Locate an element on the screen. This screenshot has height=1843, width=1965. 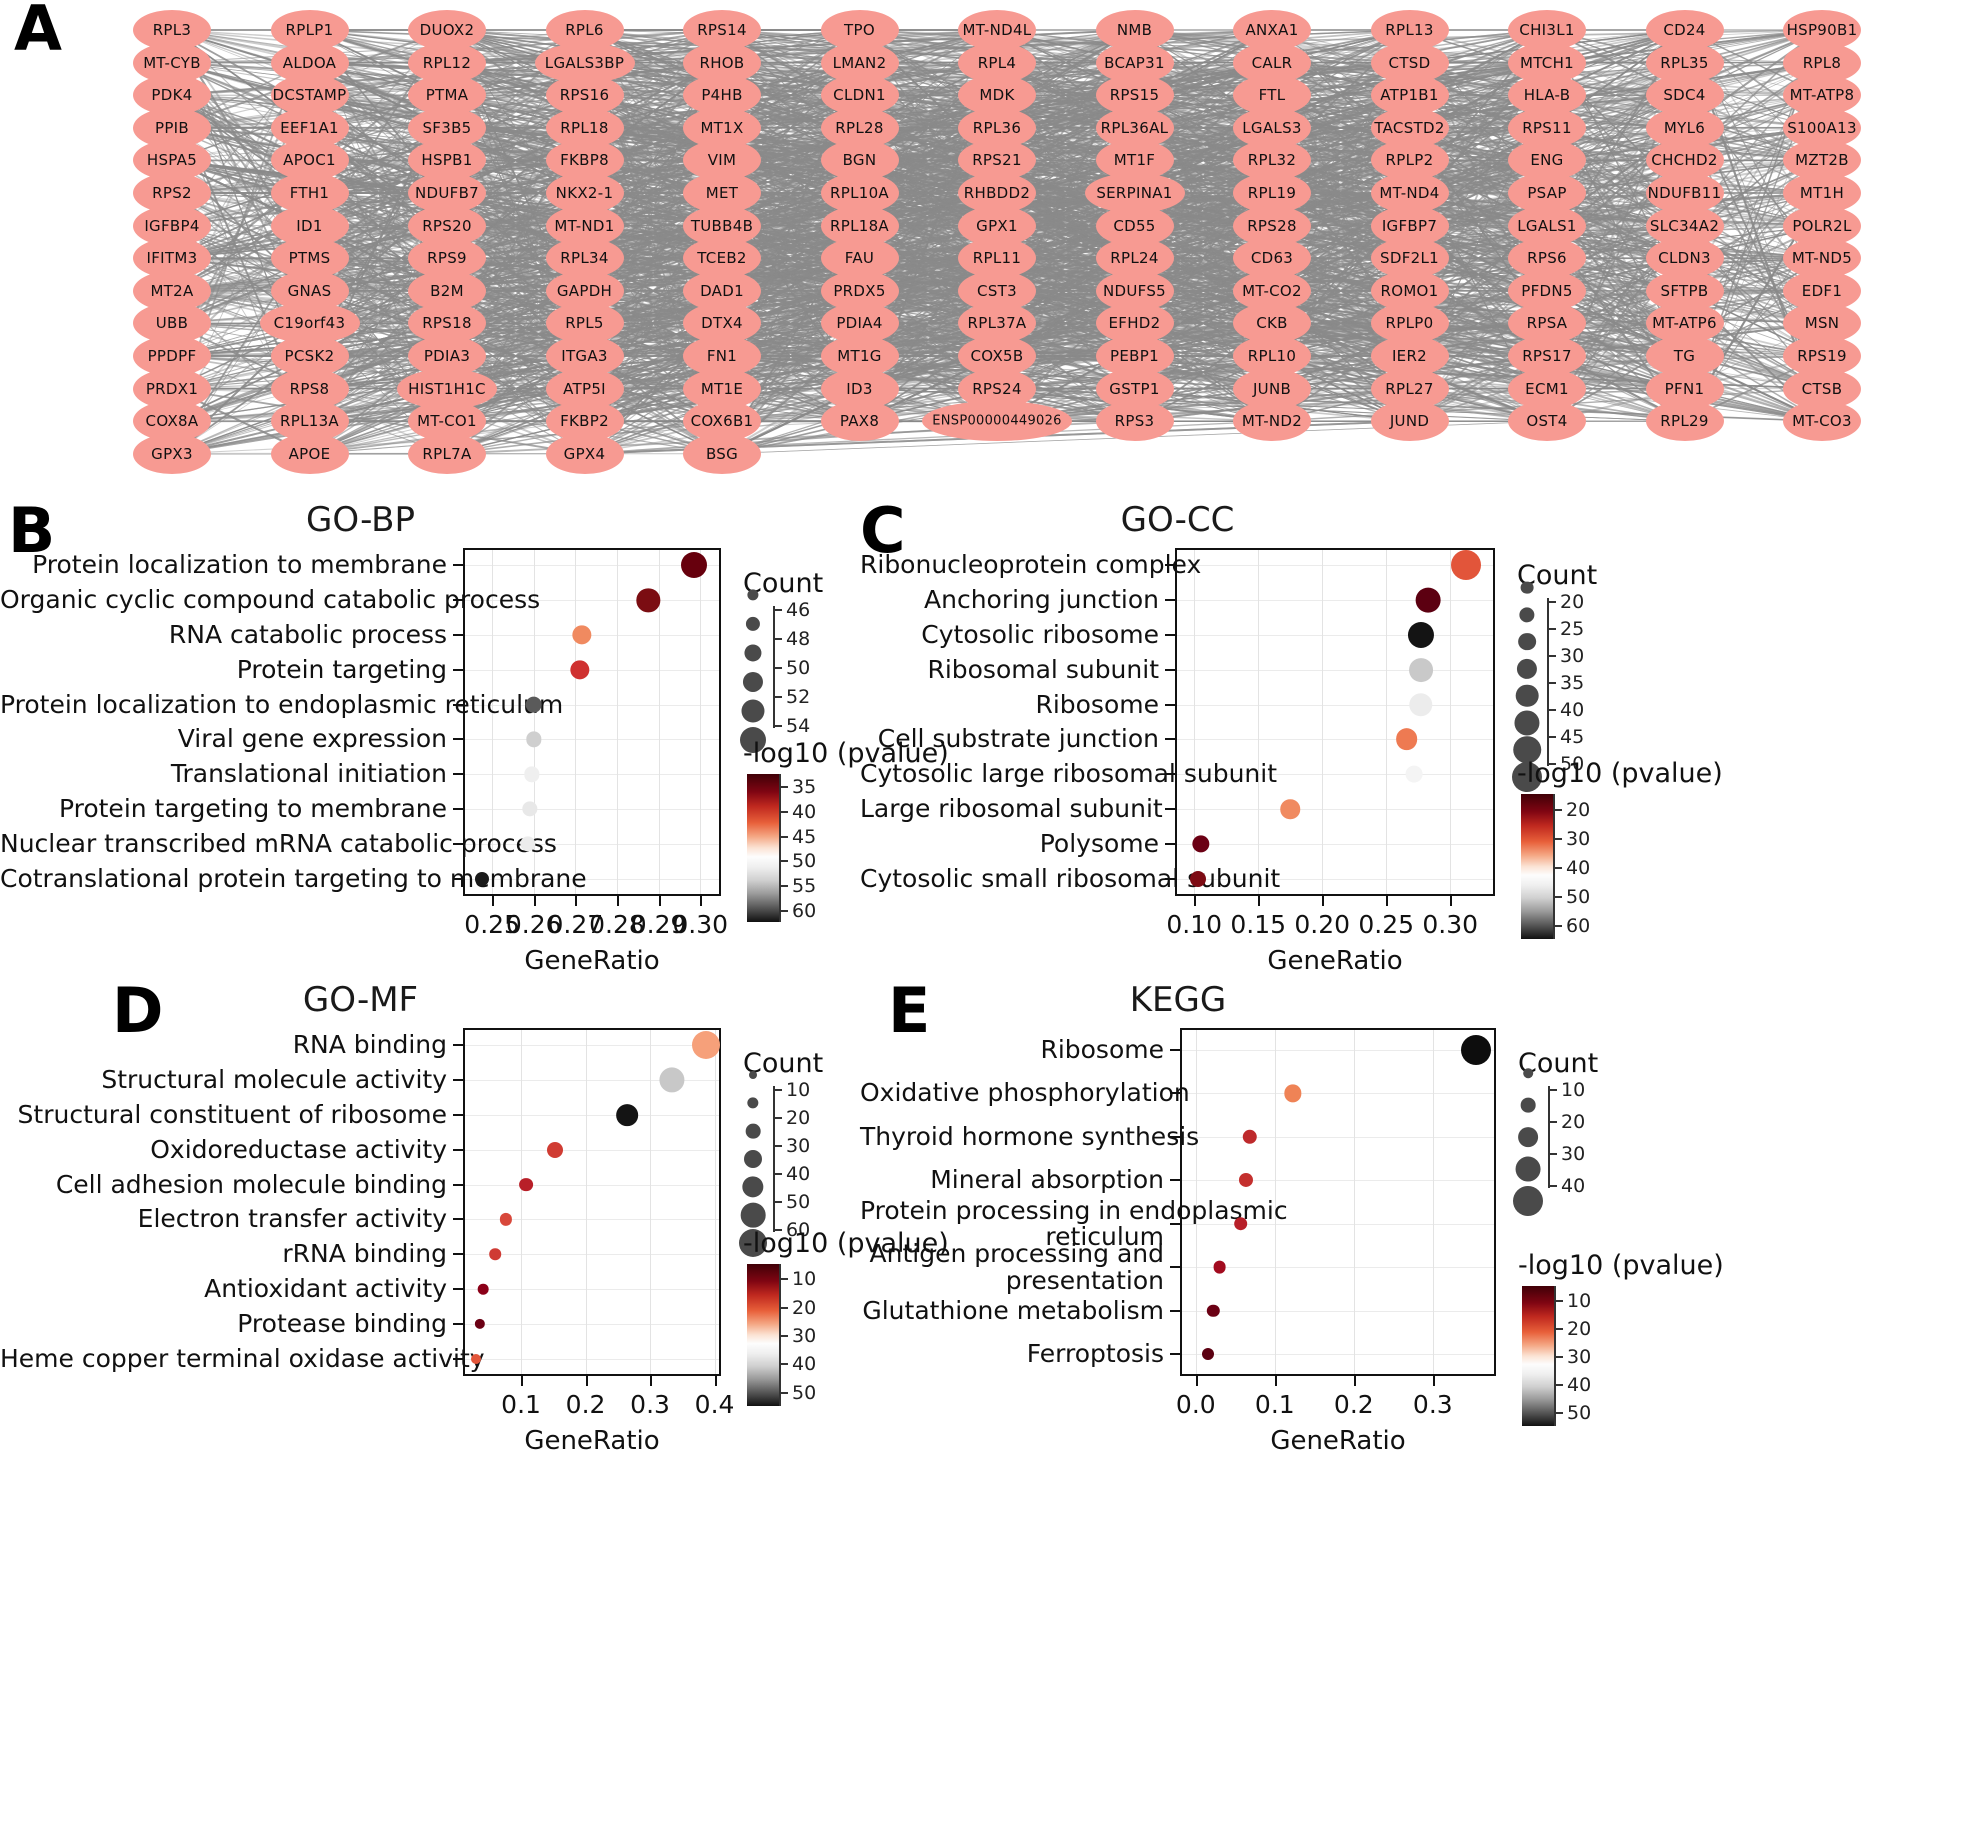
legend-pvalue-tick-label: 40 is located at coordinates (1579, 1385).